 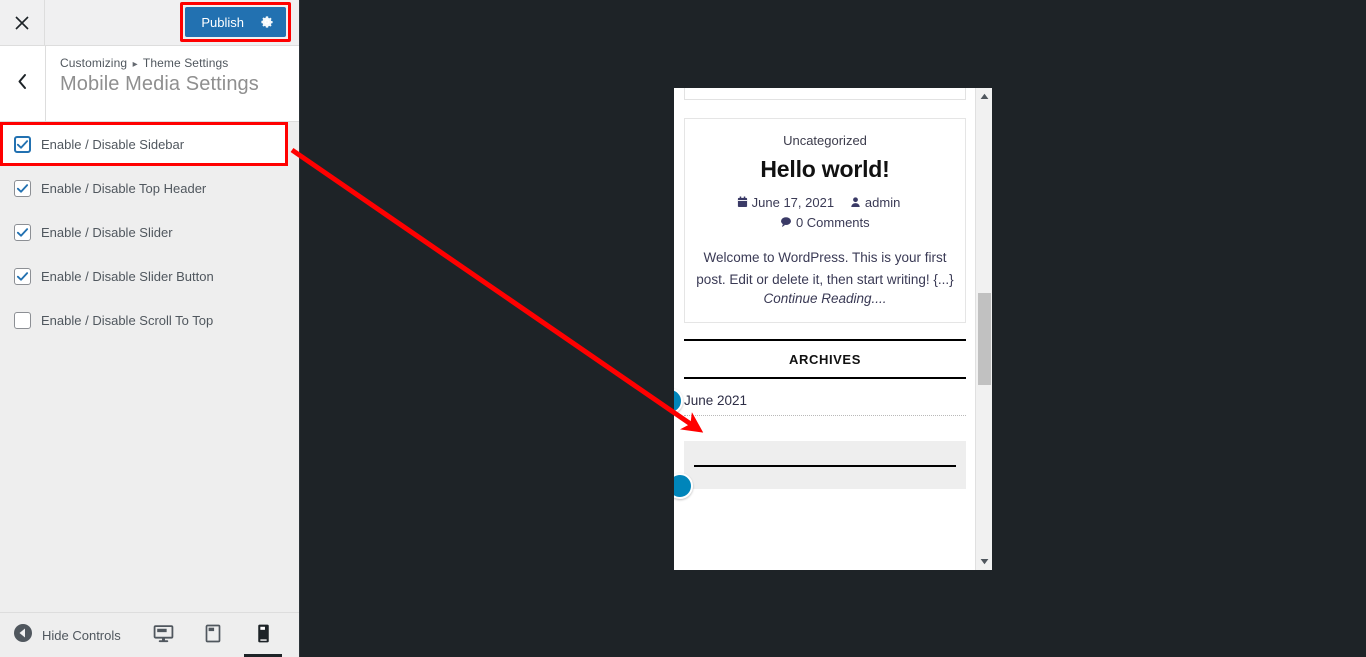 I want to click on control-enable-disable-slider-button: Enable / Disable Slider Button, so click(x=149, y=276).